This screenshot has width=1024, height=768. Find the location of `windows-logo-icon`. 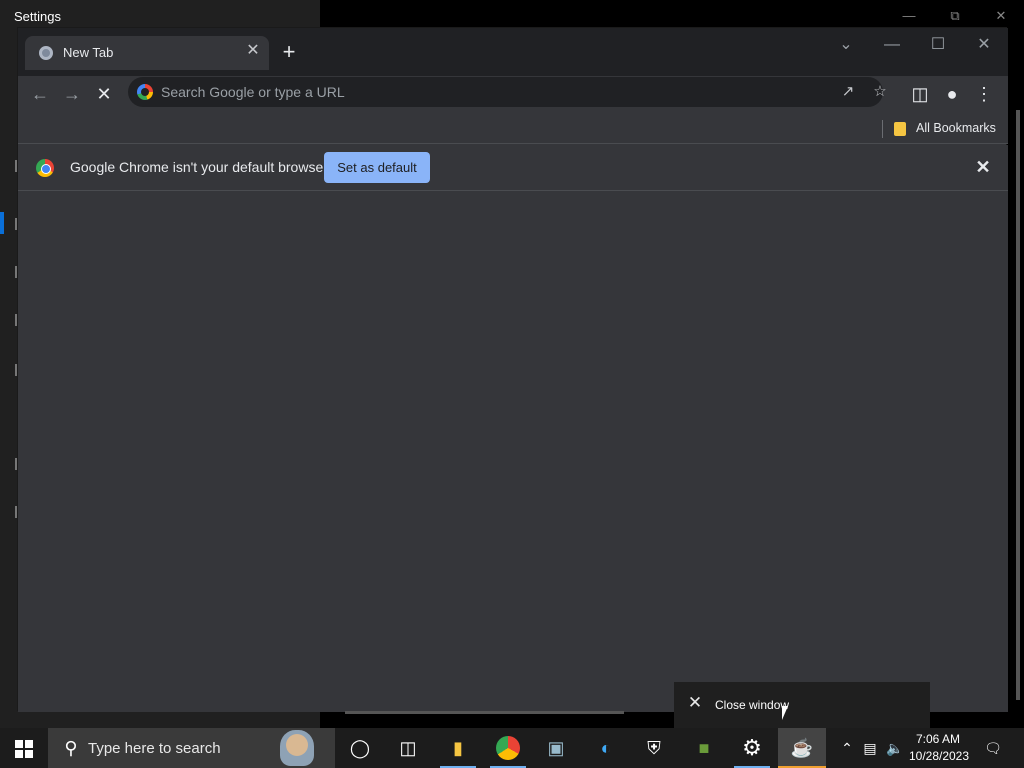

windows-logo-icon is located at coordinates (19, 744).